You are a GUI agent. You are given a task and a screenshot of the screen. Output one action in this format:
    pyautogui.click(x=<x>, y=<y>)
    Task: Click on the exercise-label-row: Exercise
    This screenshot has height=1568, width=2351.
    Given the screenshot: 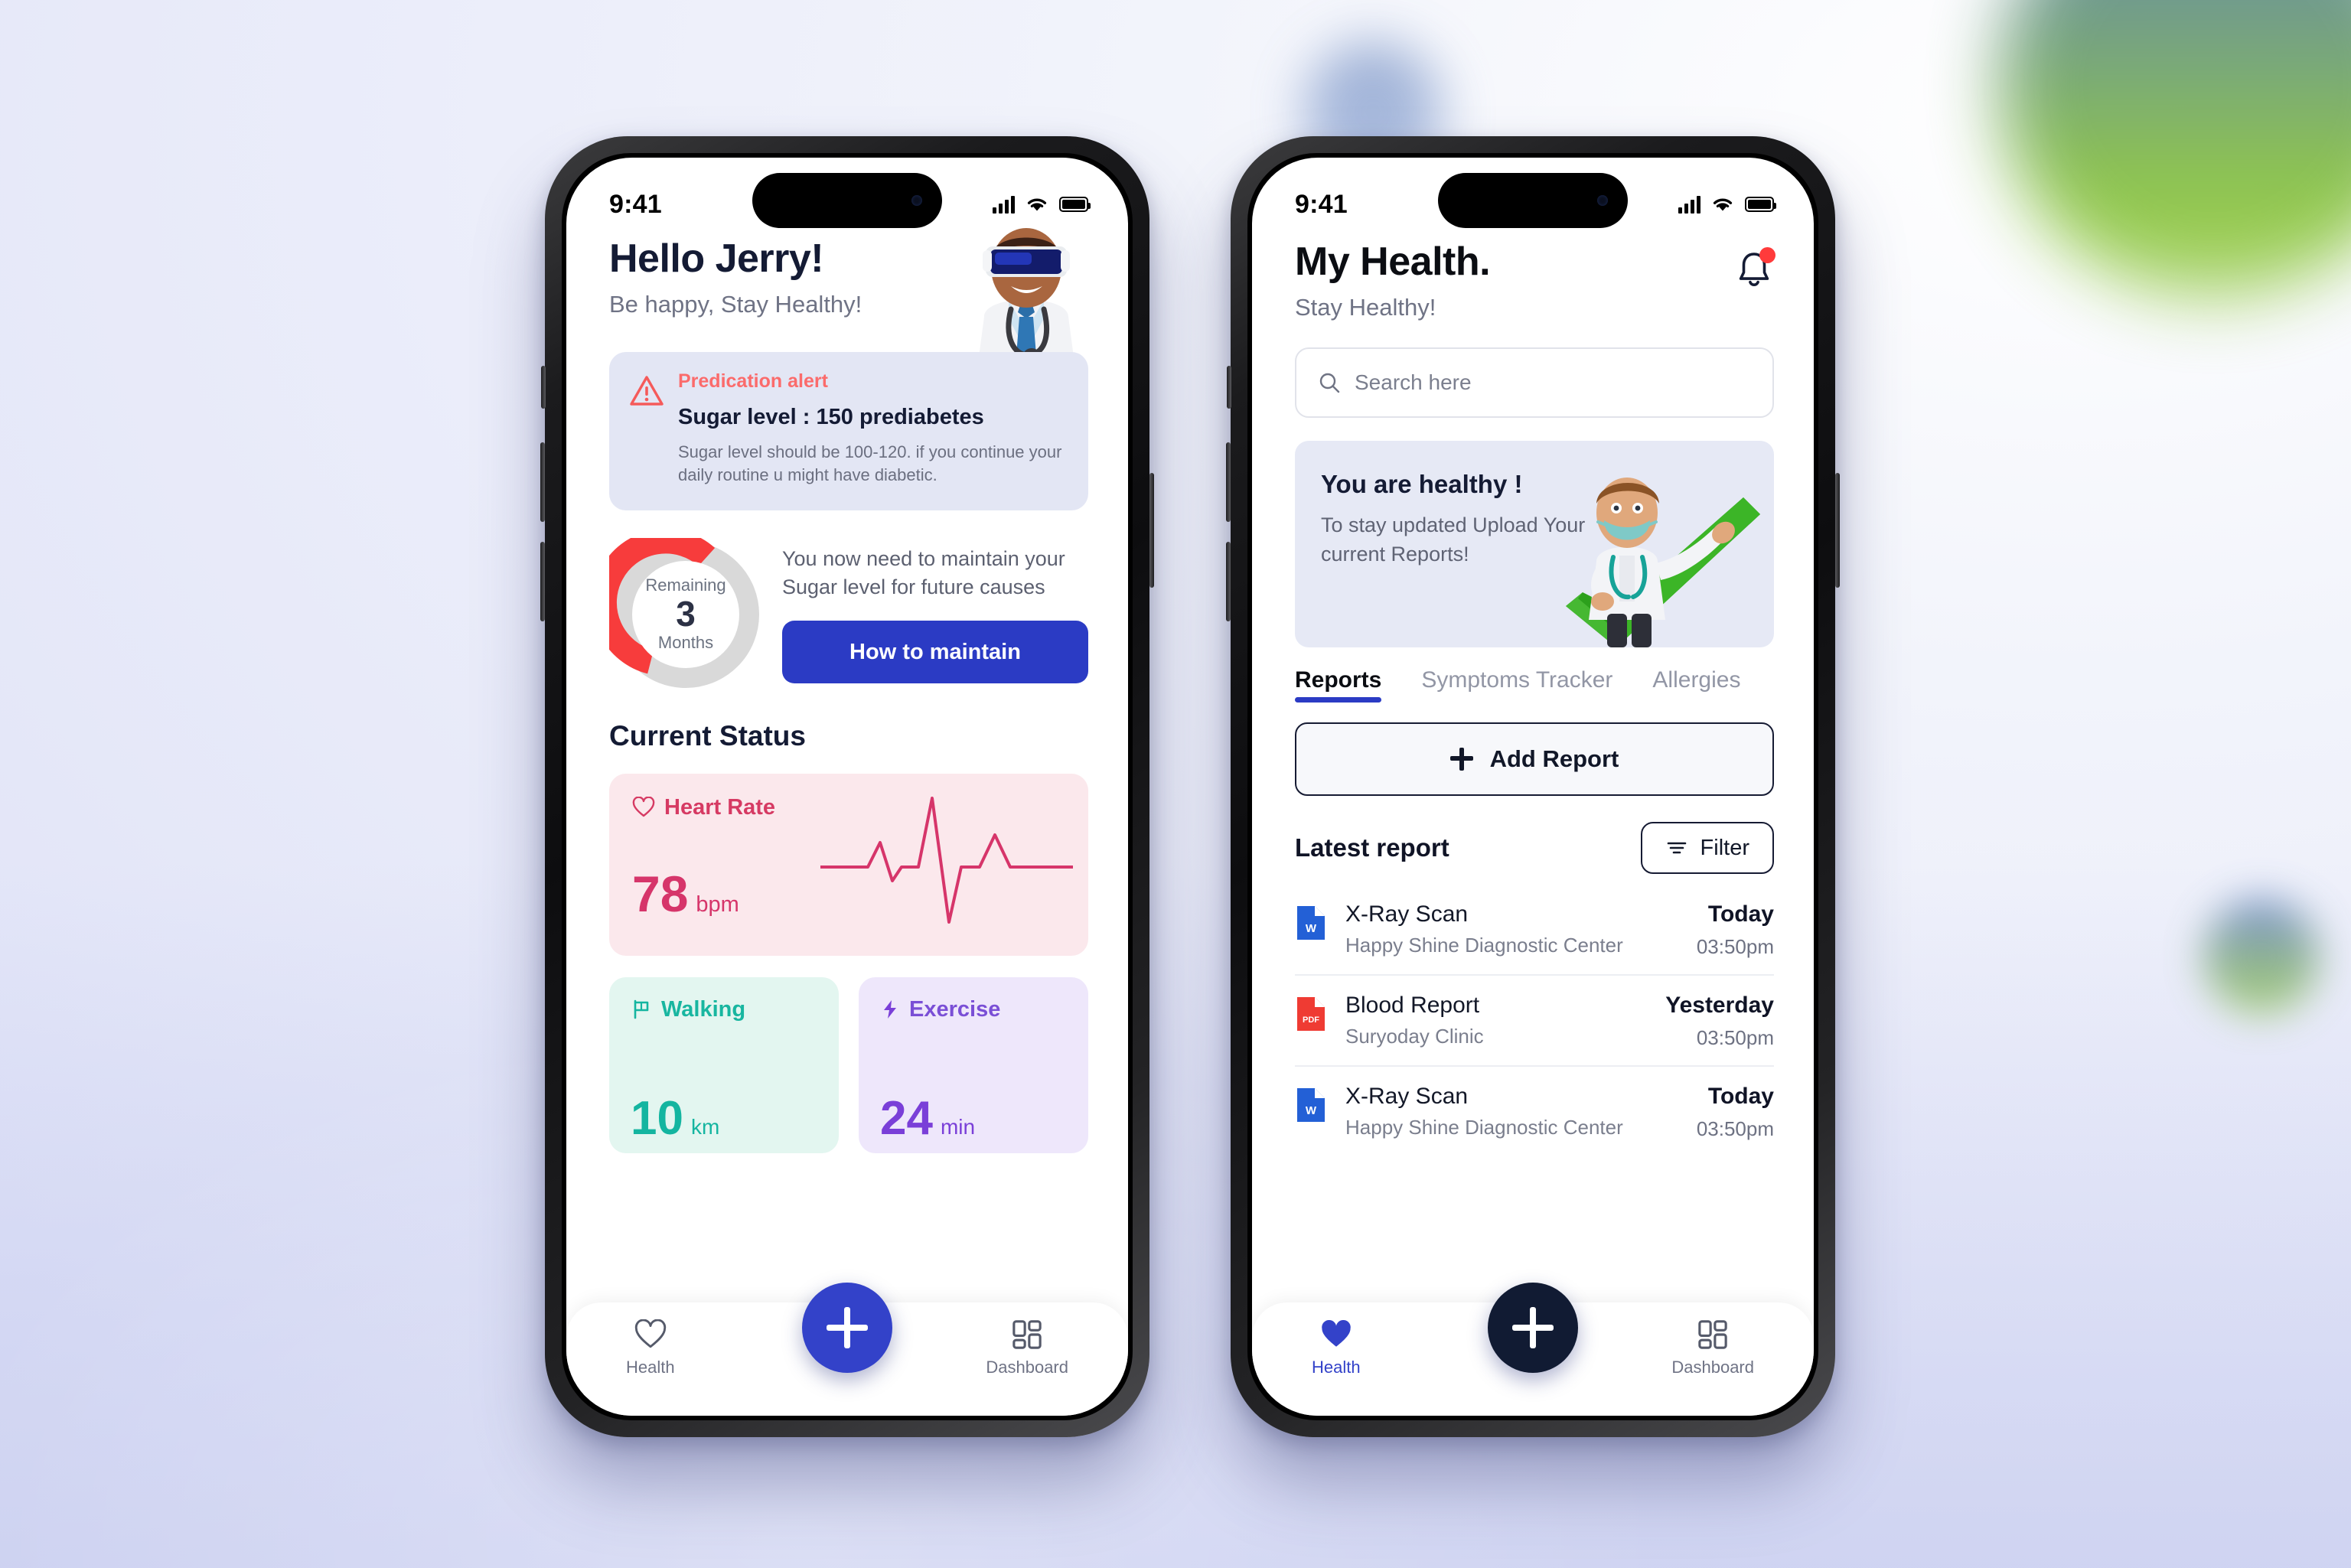 What is the action you would take?
    pyautogui.click(x=973, y=1009)
    